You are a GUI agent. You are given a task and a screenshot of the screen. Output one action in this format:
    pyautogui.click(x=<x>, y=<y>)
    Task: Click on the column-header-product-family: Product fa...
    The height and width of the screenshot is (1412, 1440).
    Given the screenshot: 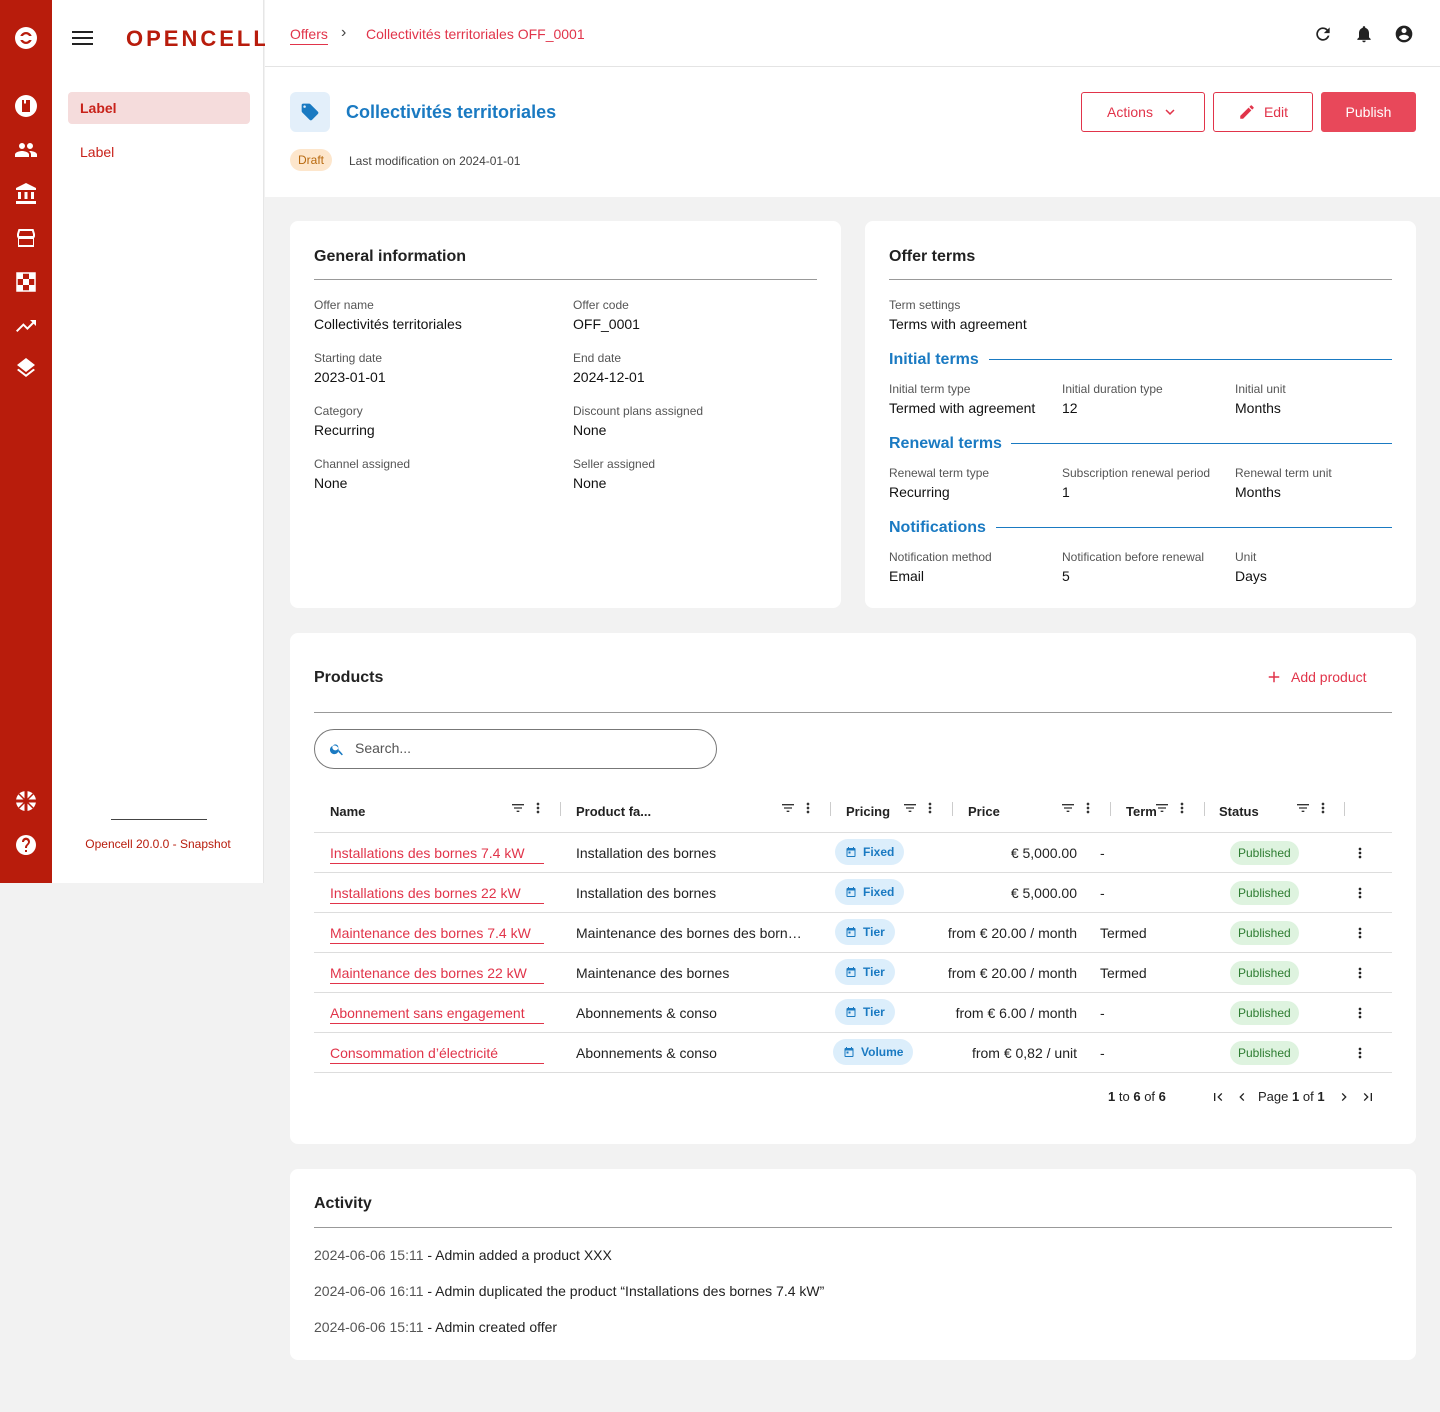 What is the action you would take?
    pyautogui.click(x=613, y=811)
    